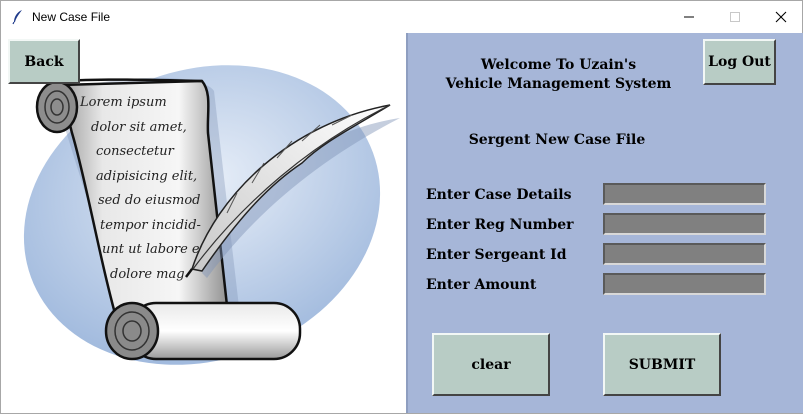 The width and height of the screenshot is (803, 414). Describe the element at coordinates (135, 151) in the screenshot. I see `scroll-line: consectetur` at that location.